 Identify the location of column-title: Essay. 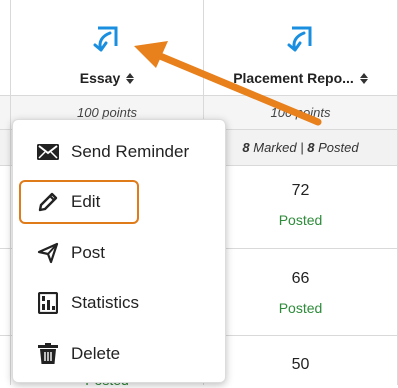
(107, 78).